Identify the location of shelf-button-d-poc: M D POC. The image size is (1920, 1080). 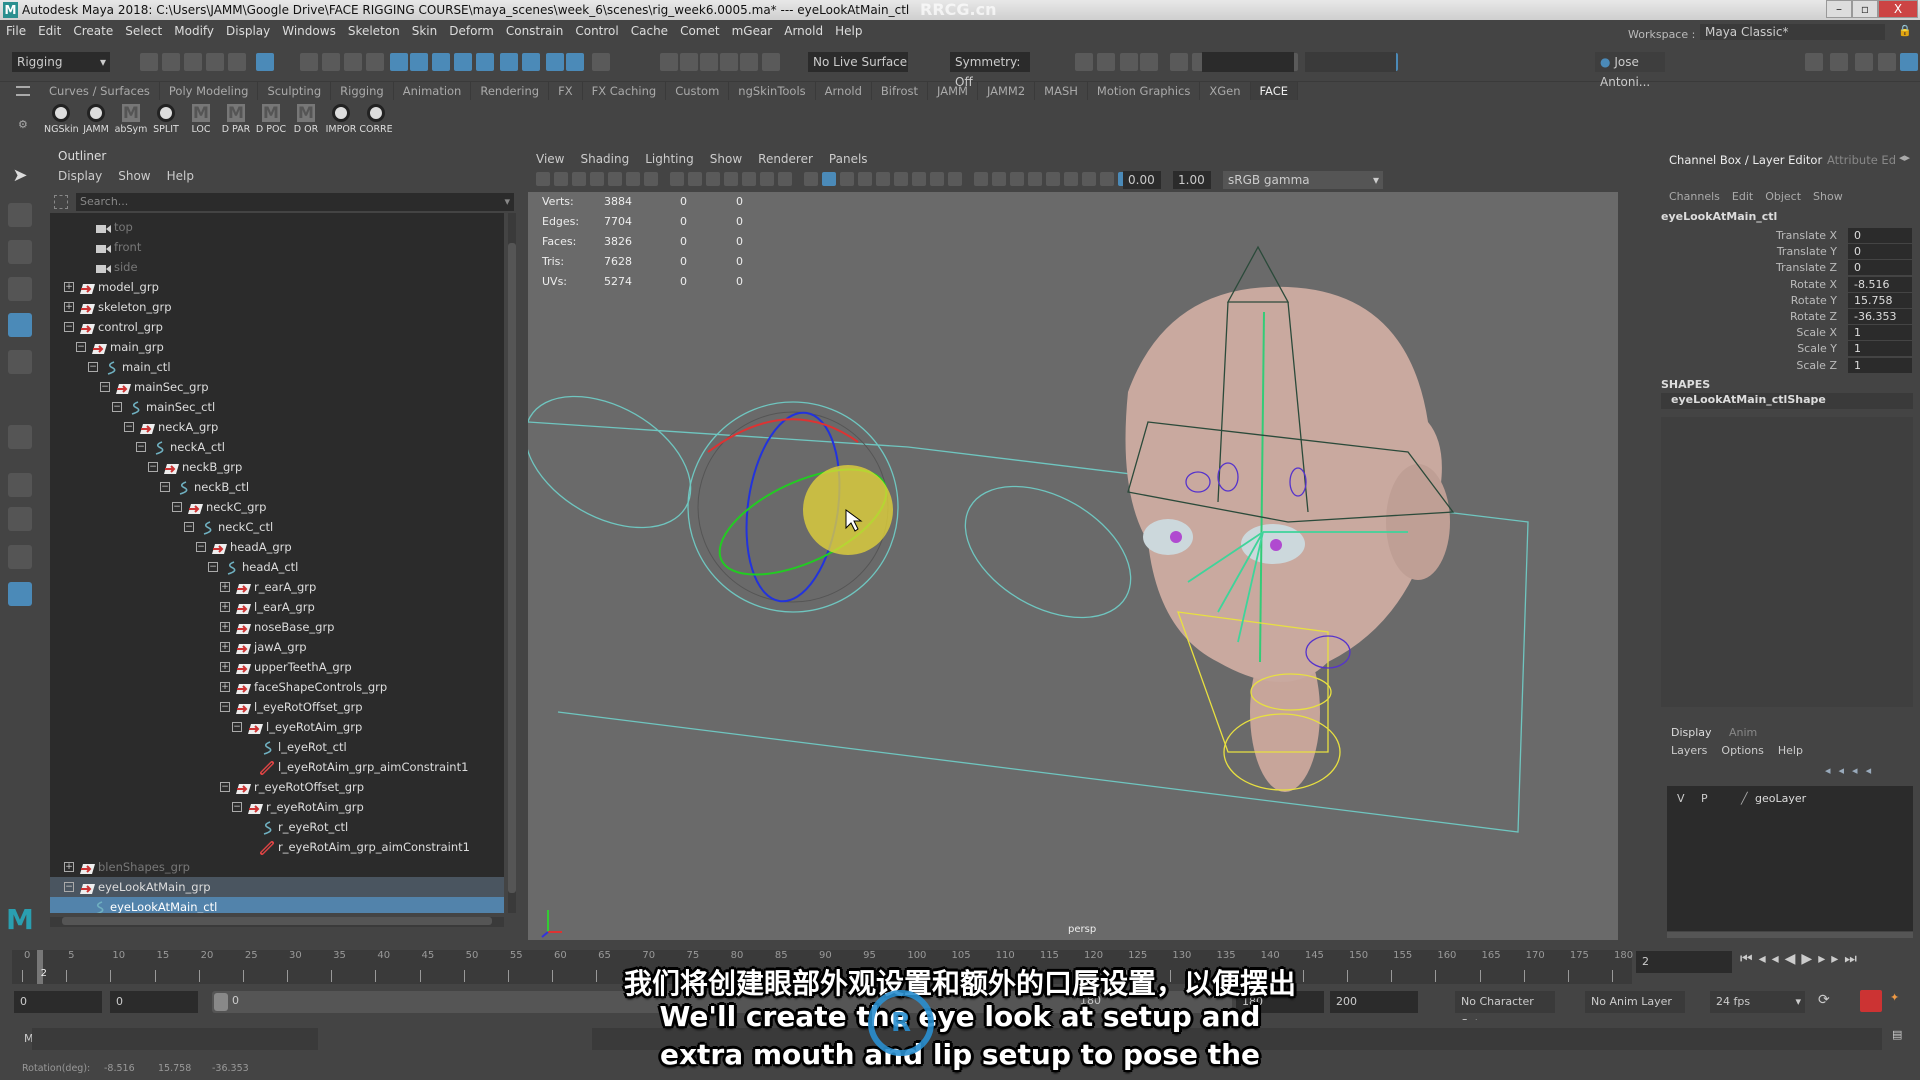
(271, 120).